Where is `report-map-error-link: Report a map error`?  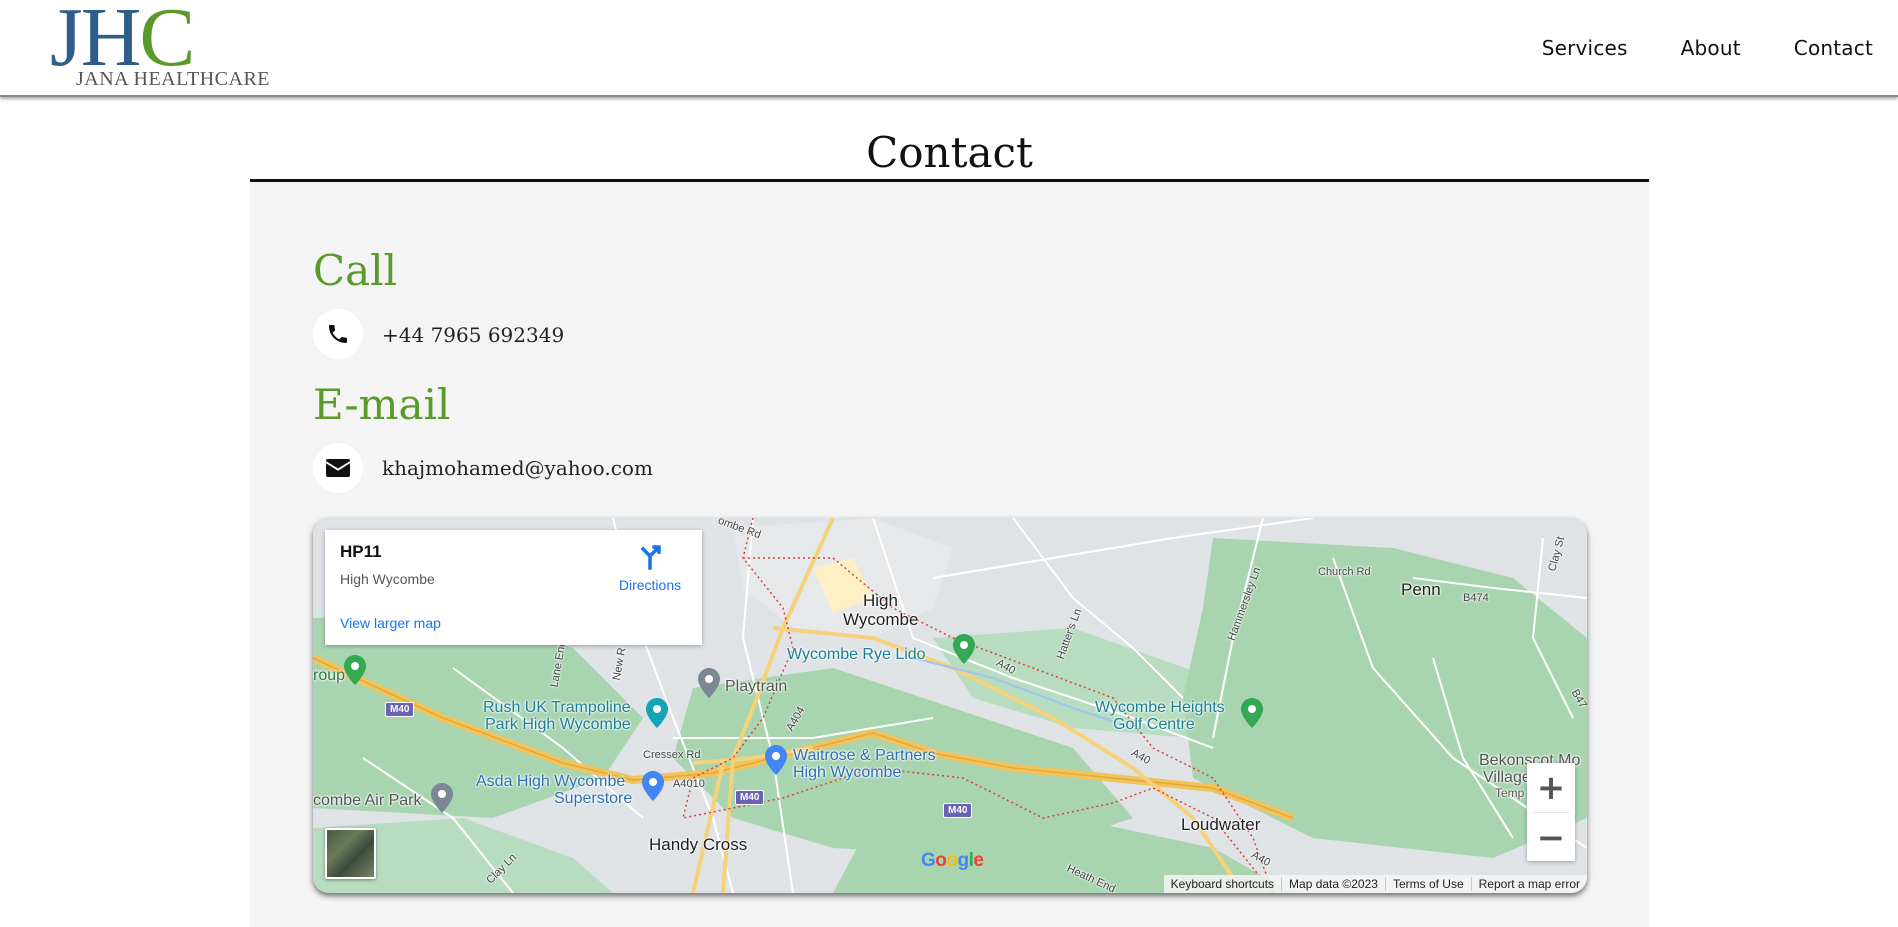
report-map-error-link: Report a map error is located at coordinates (1528, 884).